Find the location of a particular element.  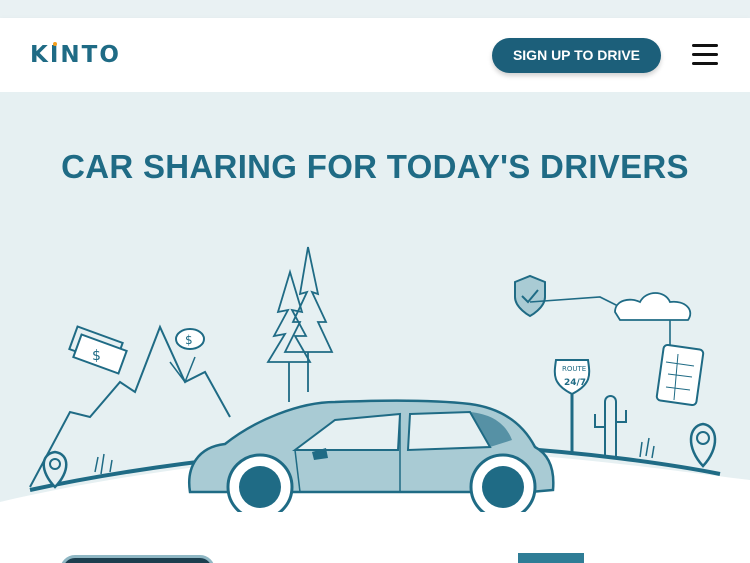

cloud-icon is located at coordinates (653, 306).